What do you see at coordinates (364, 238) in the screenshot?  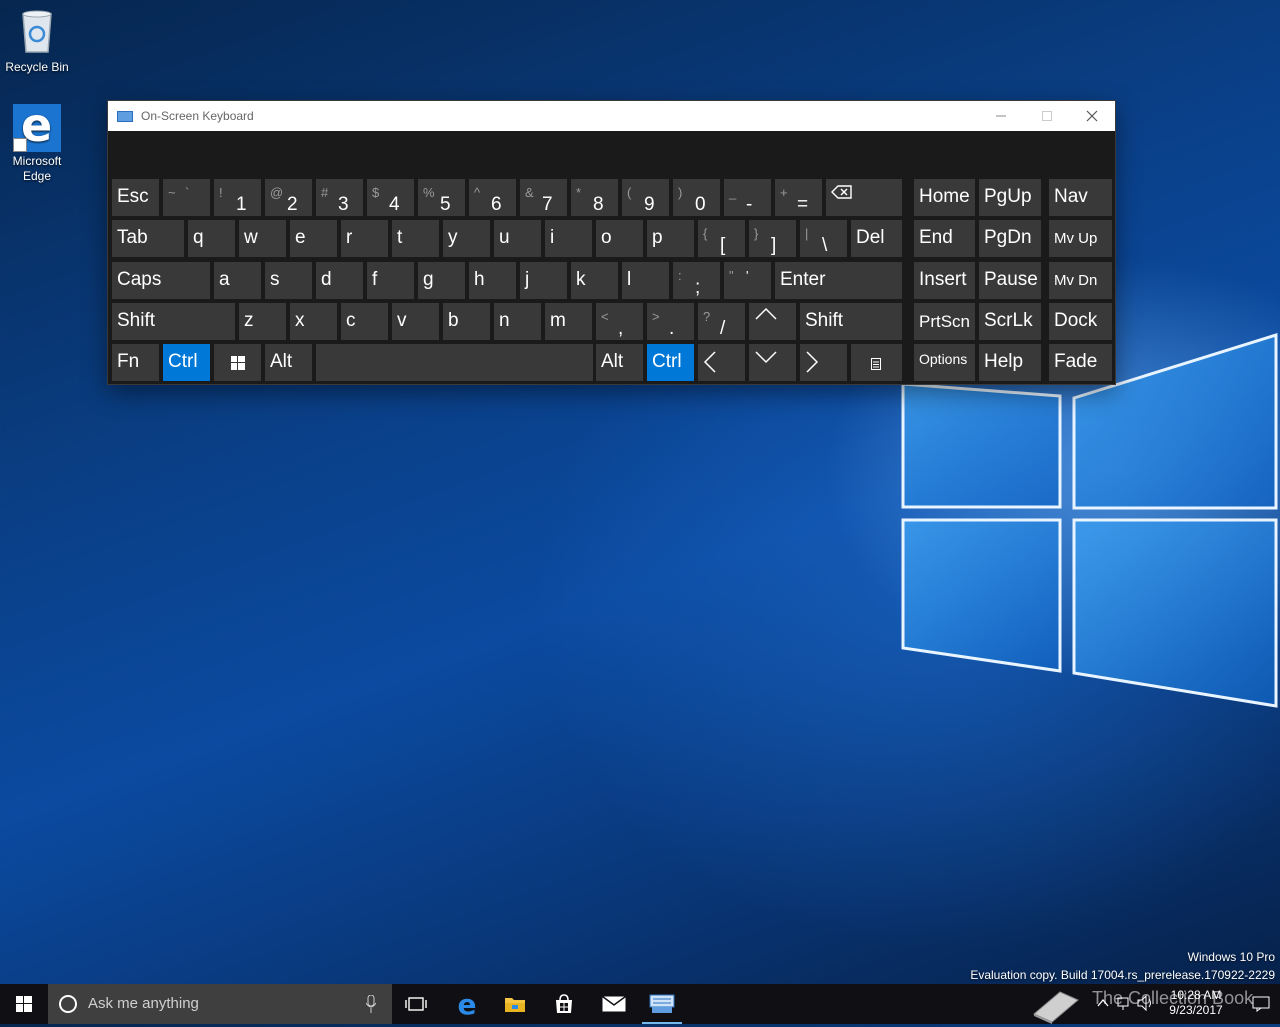 I see `key-r: r` at bounding box center [364, 238].